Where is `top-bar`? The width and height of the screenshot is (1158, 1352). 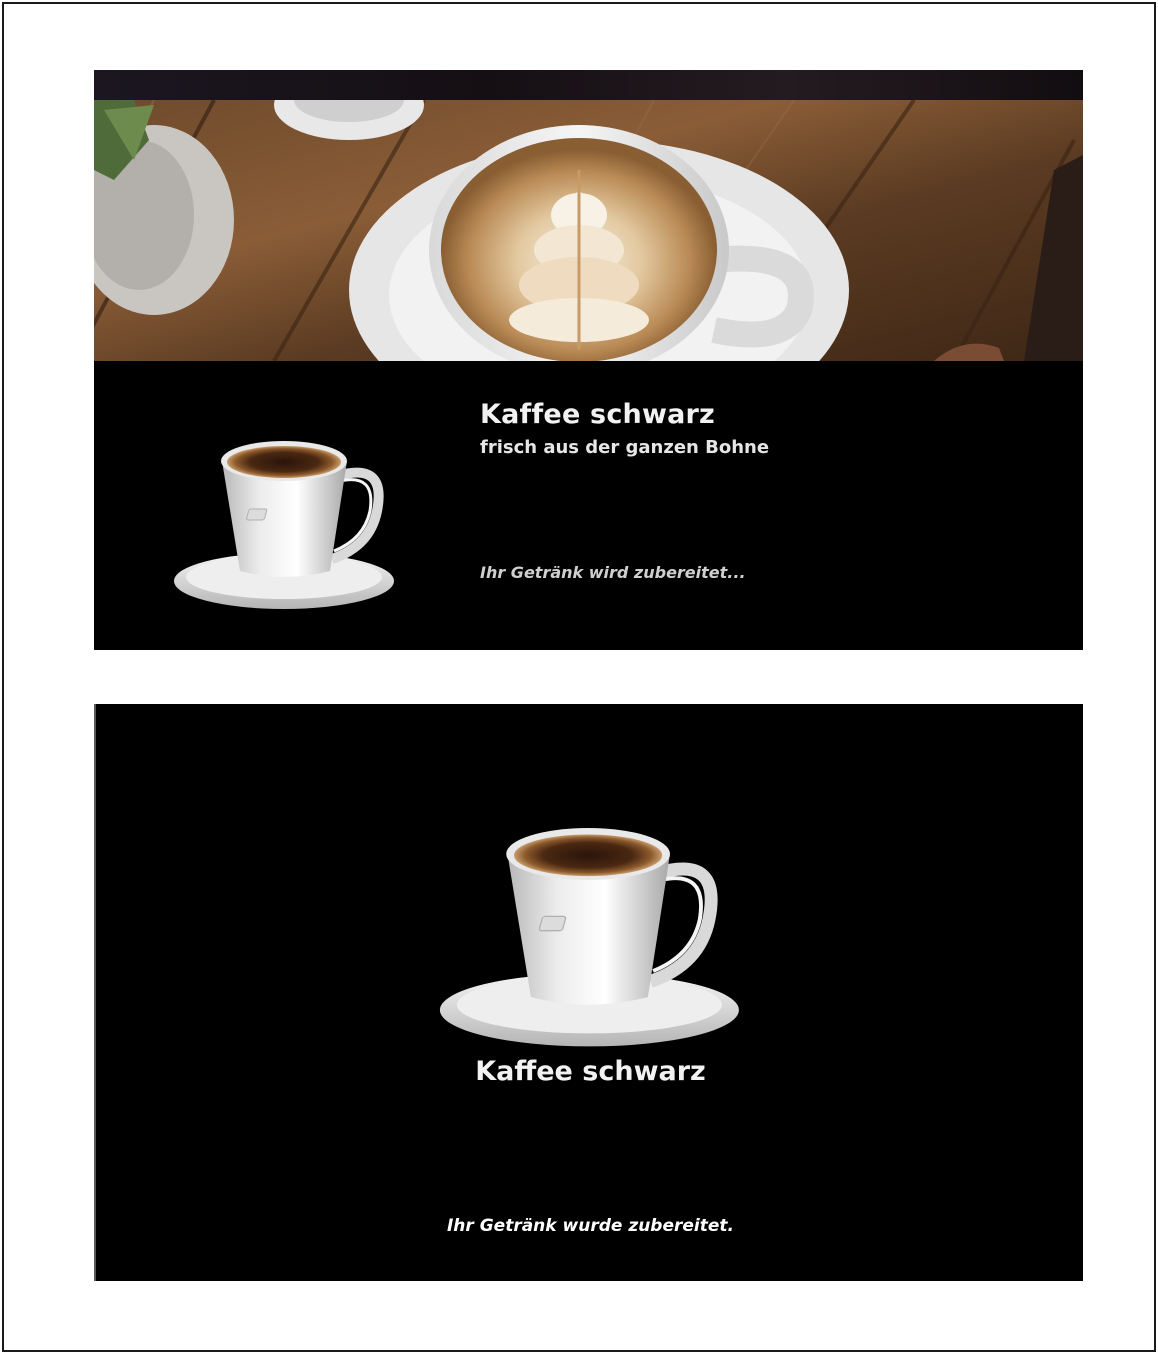
top-bar is located at coordinates (588, 85).